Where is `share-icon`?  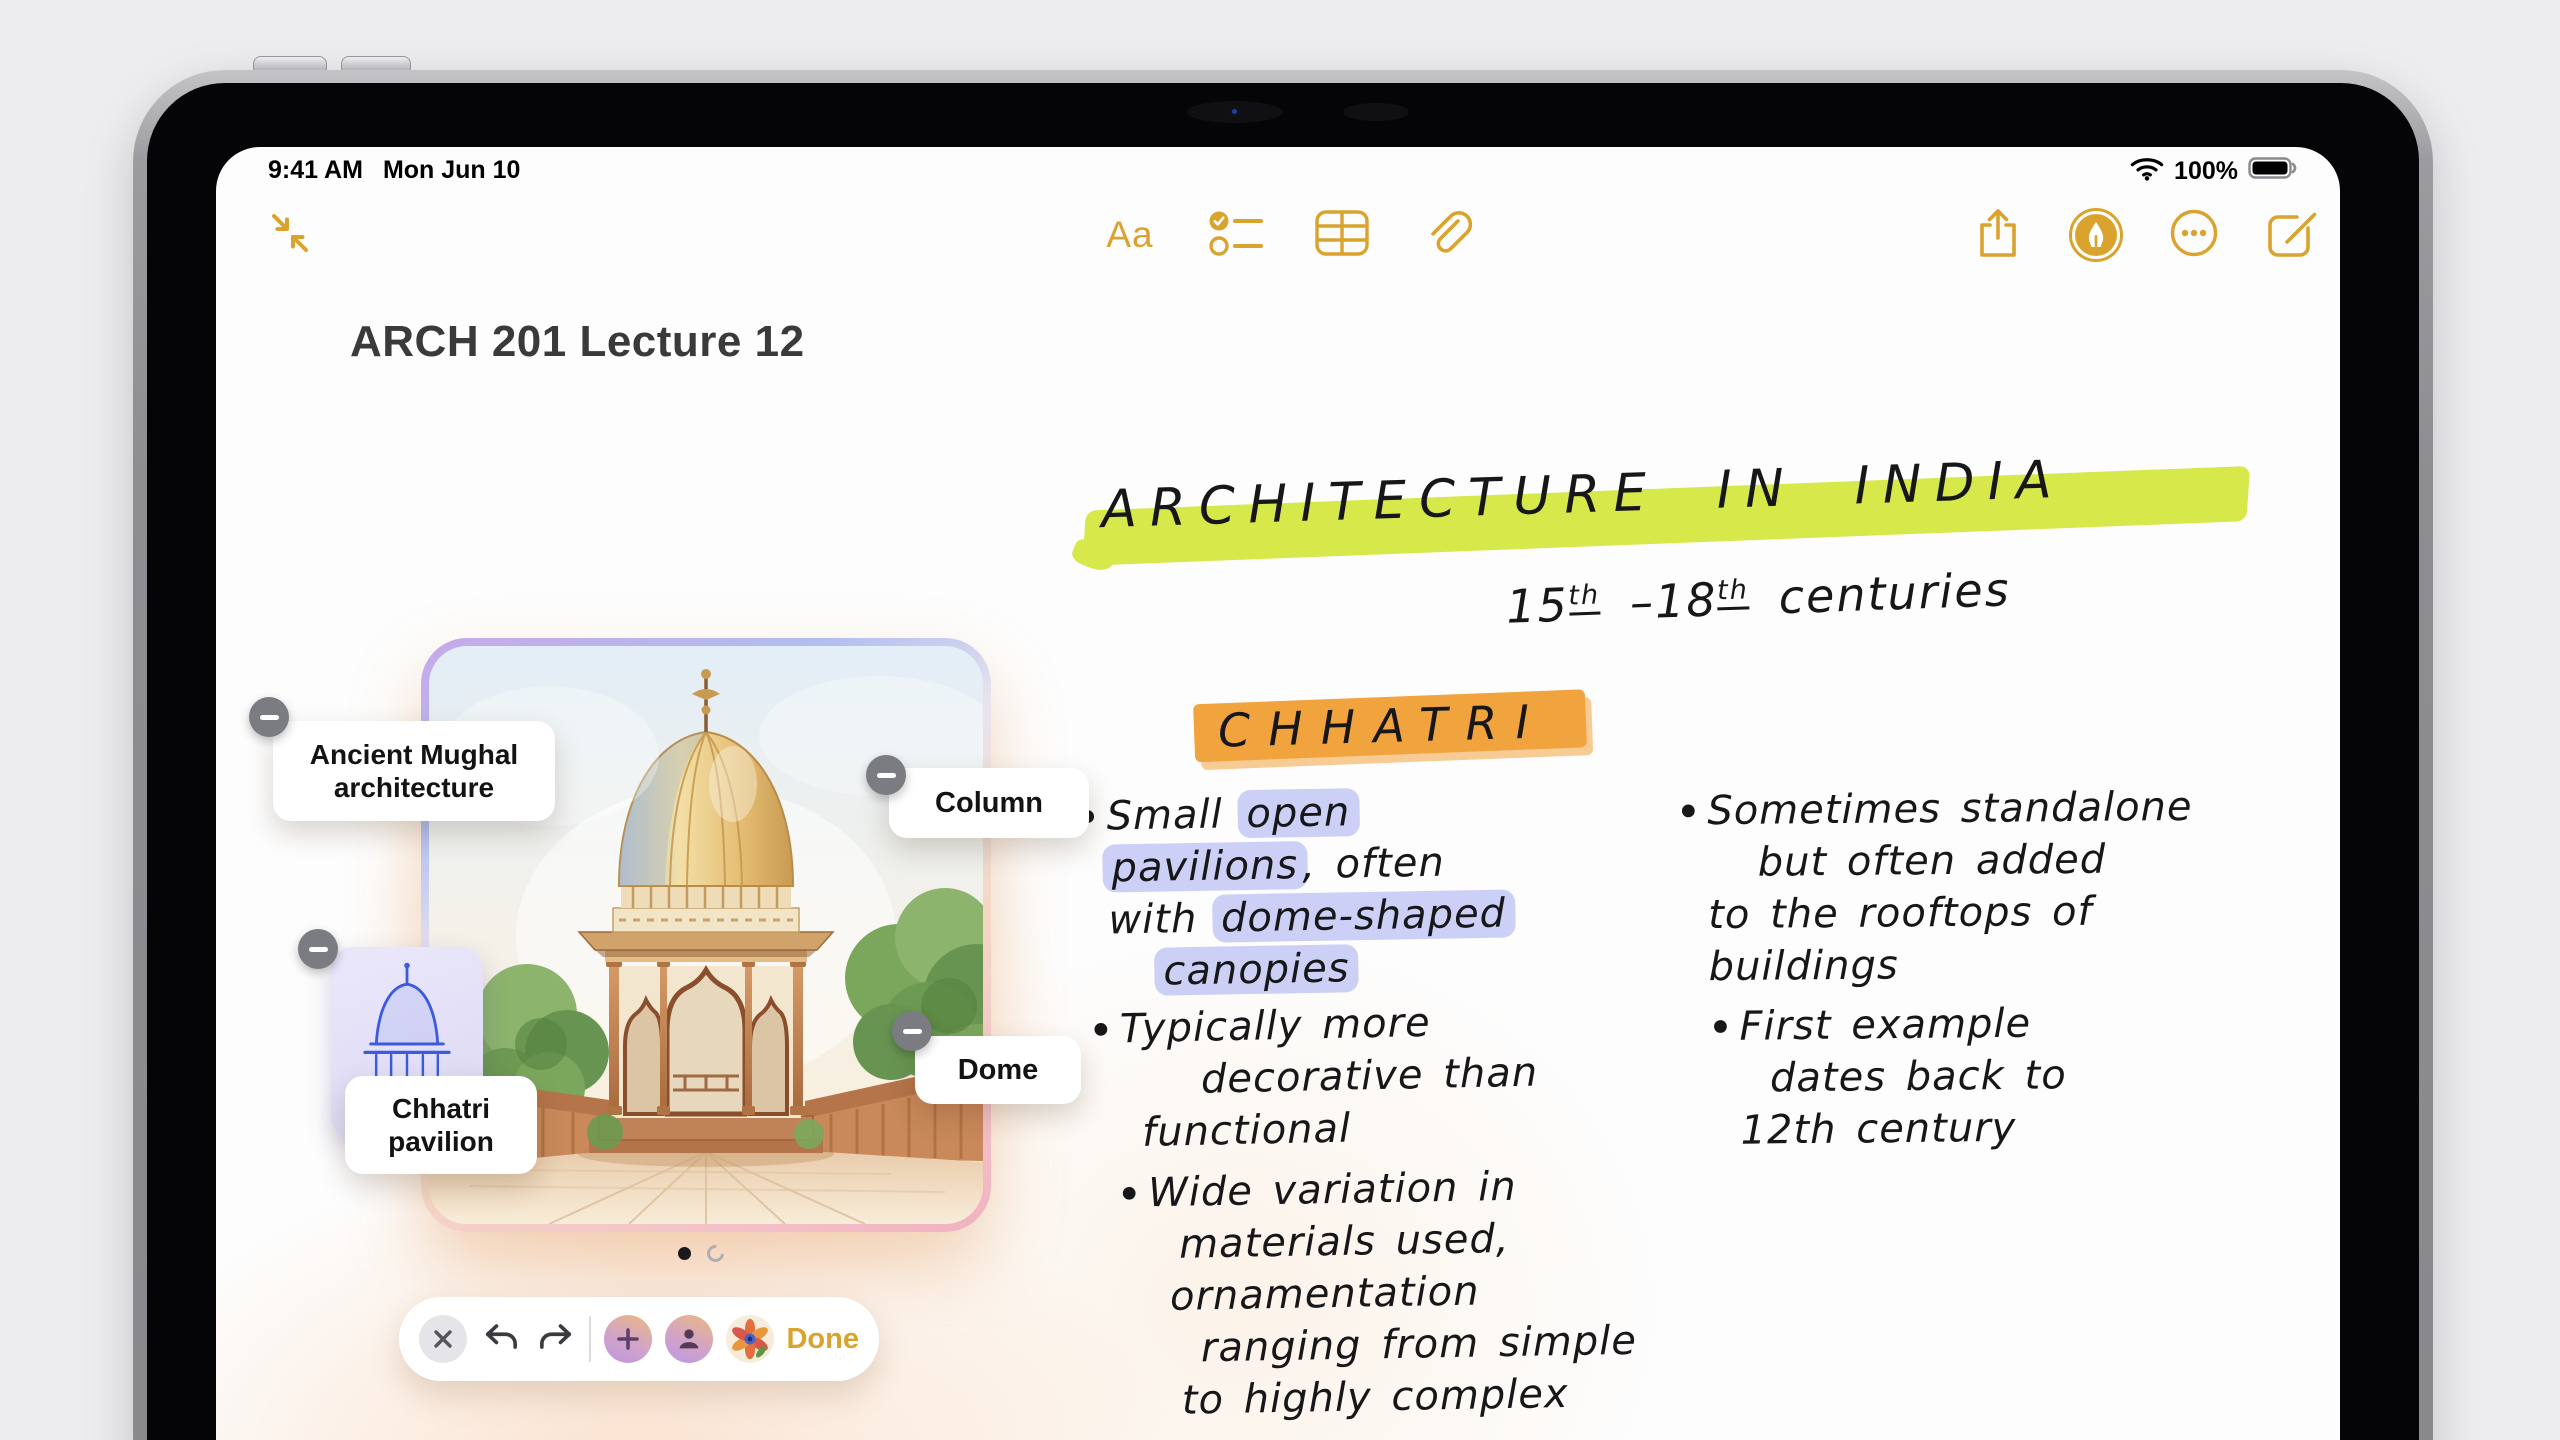
share-icon is located at coordinates (1998, 235).